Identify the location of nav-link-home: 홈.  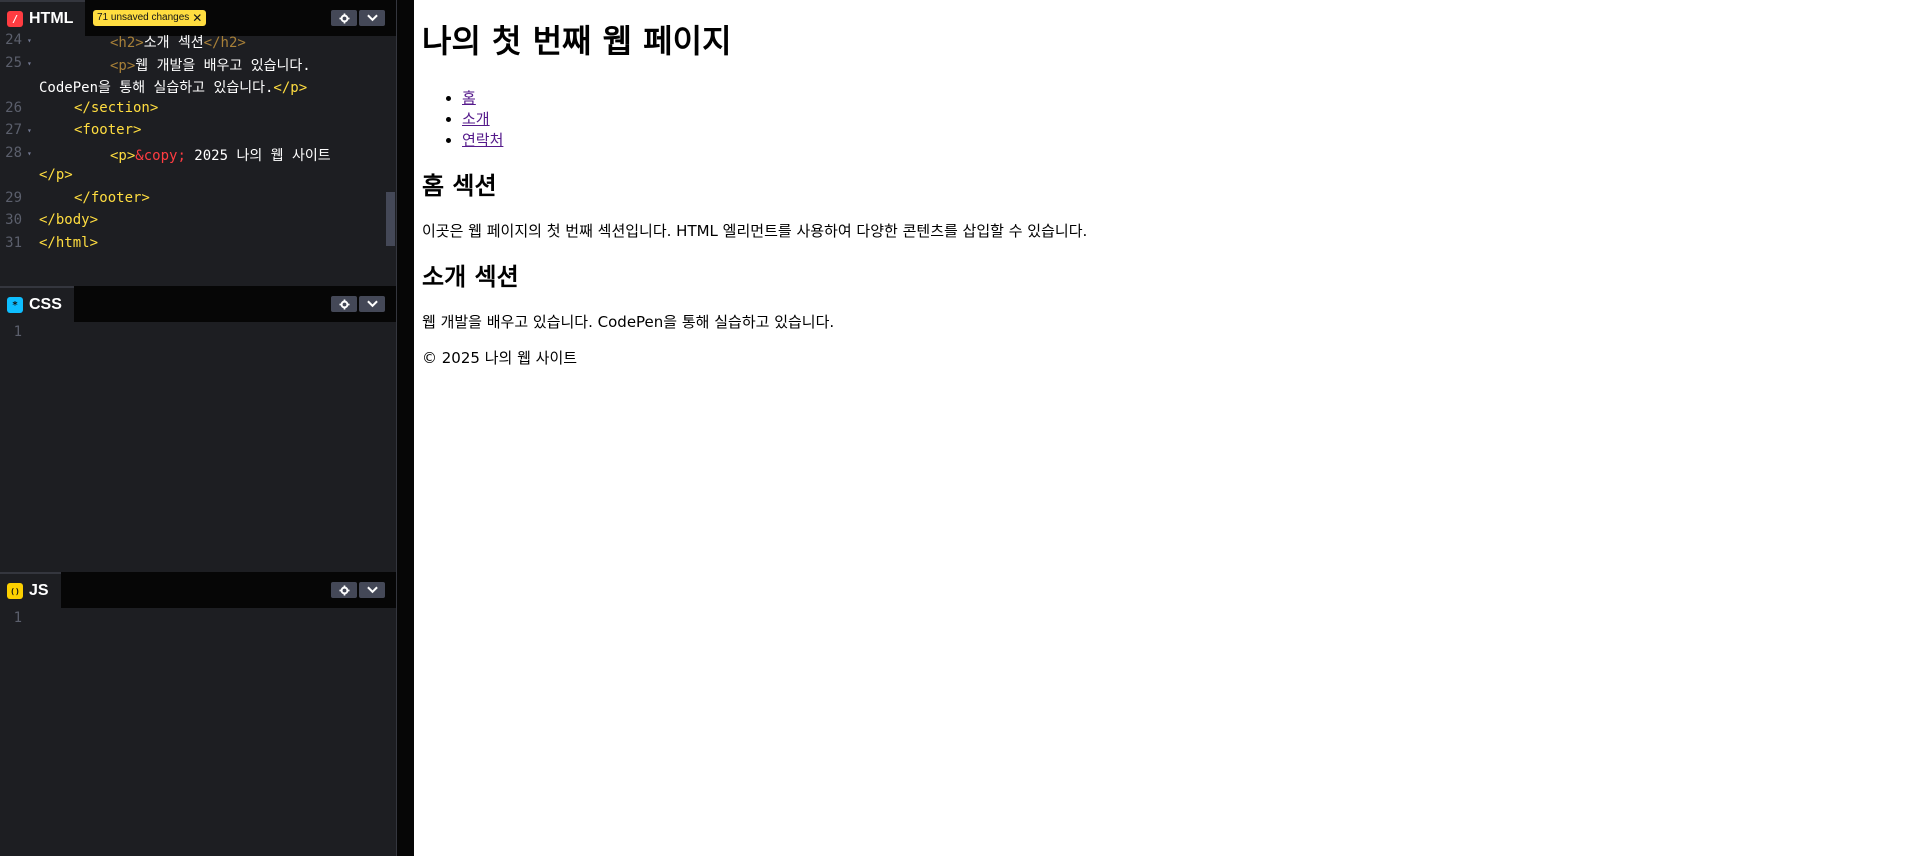
(469, 98).